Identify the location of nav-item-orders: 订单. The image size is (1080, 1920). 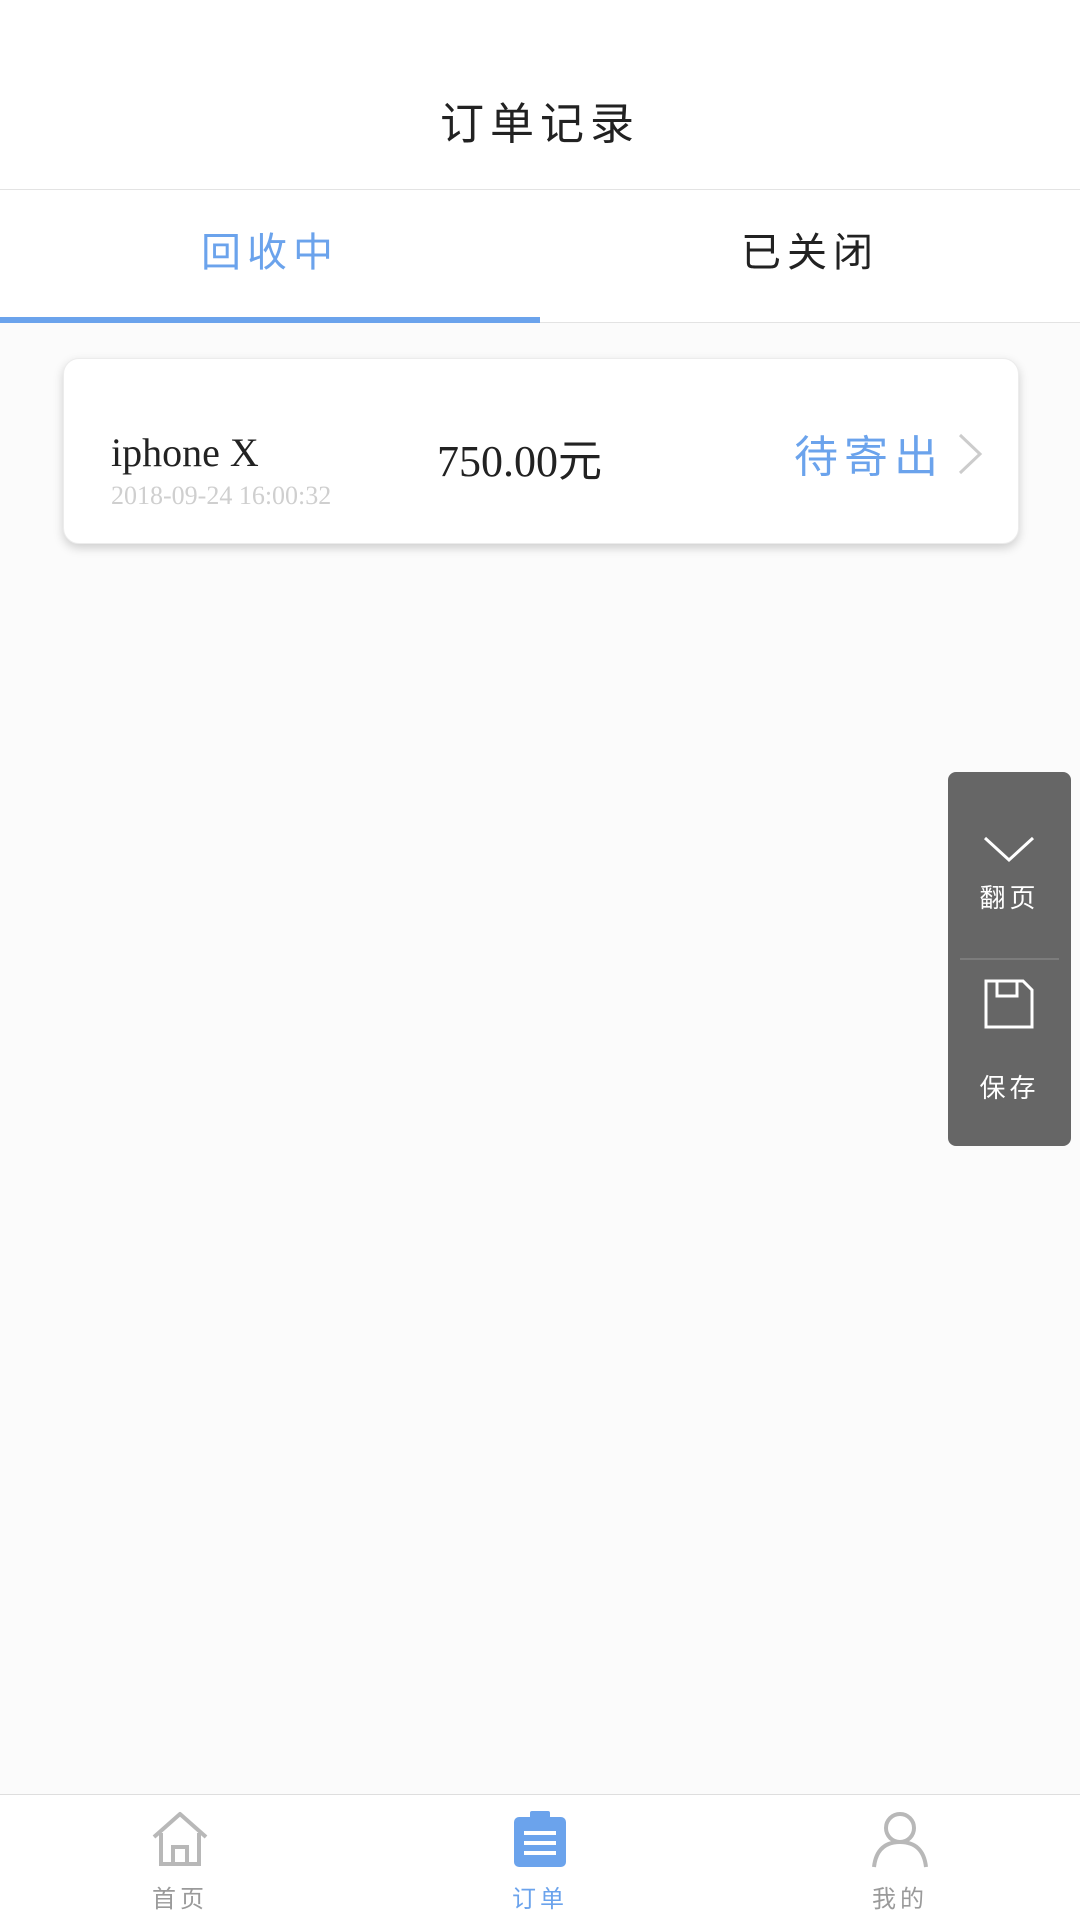
(540, 1857).